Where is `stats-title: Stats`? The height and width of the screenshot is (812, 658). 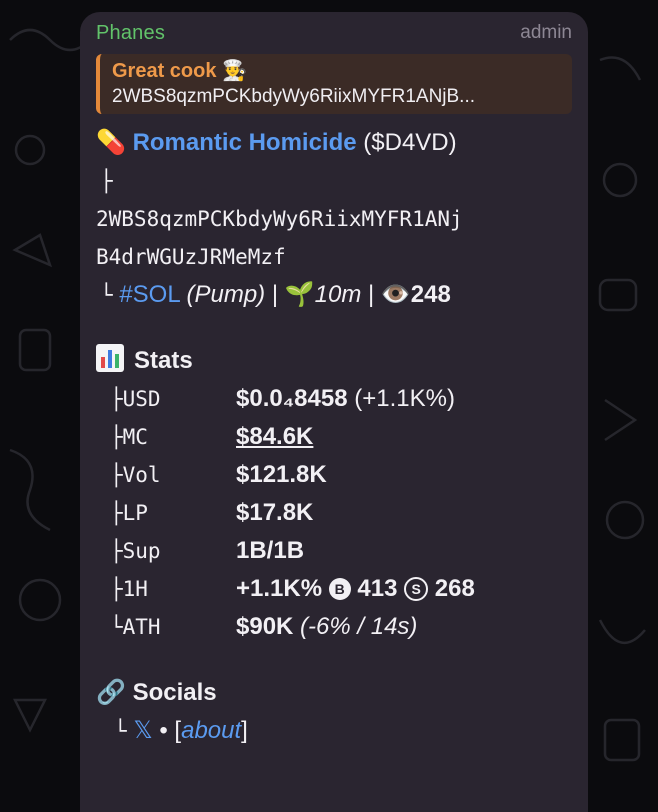 stats-title: Stats is located at coordinates (163, 360).